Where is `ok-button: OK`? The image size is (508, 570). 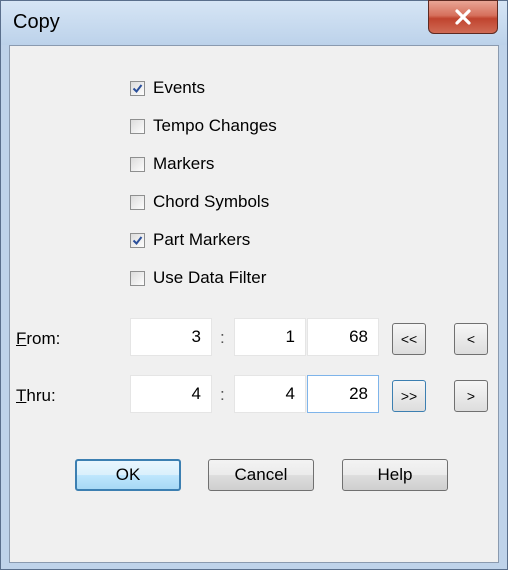
ok-button: OK is located at coordinates (128, 475).